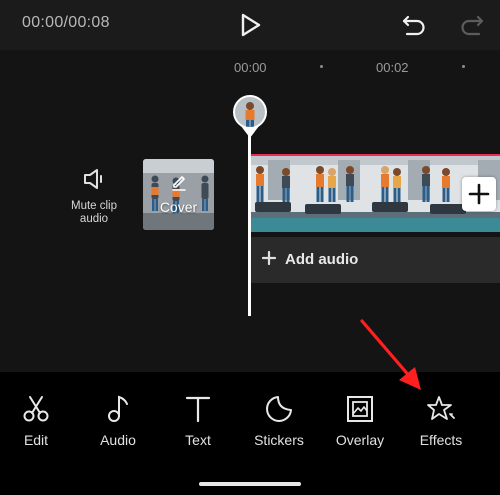 The height and width of the screenshot is (495, 500). What do you see at coordinates (94, 196) in the screenshot?
I see `mute-clip-audio-button: Mute clip audio` at bounding box center [94, 196].